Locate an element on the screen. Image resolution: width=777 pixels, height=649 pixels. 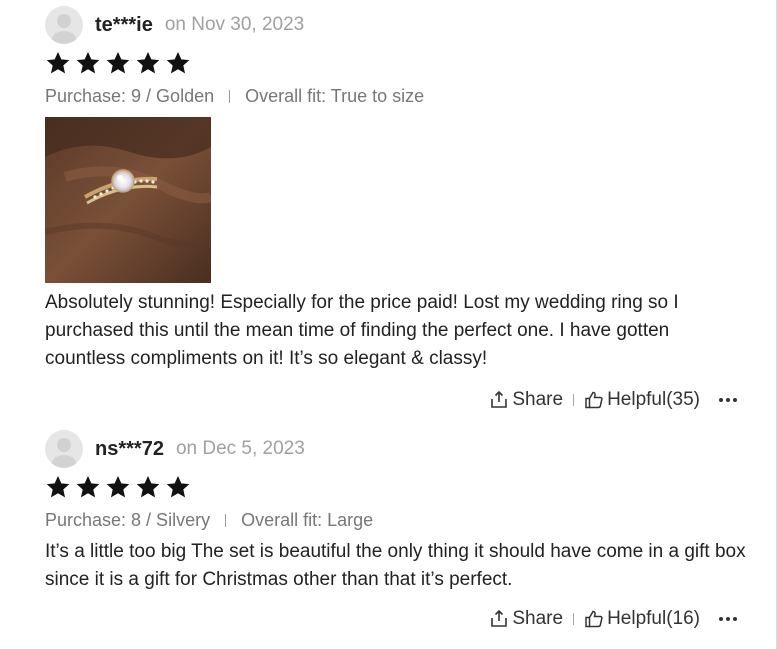
review-header: ns***72 on Dec 5, 2023 is located at coordinates (397, 449).